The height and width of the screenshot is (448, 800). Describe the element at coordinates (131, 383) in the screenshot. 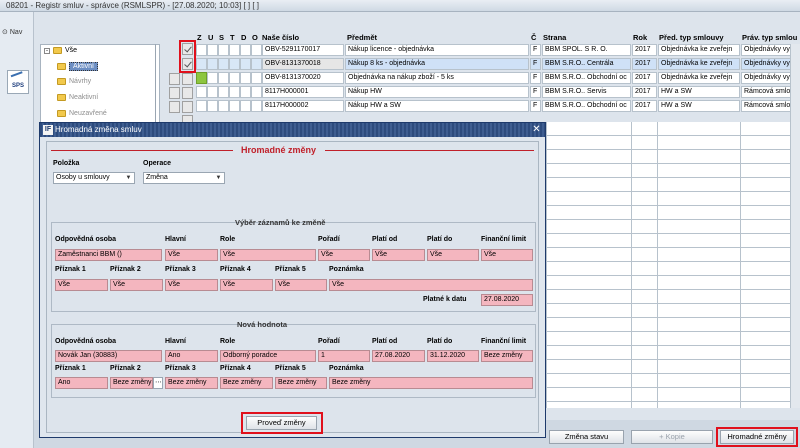

I see `new-priznak-2: Beze změny` at that location.